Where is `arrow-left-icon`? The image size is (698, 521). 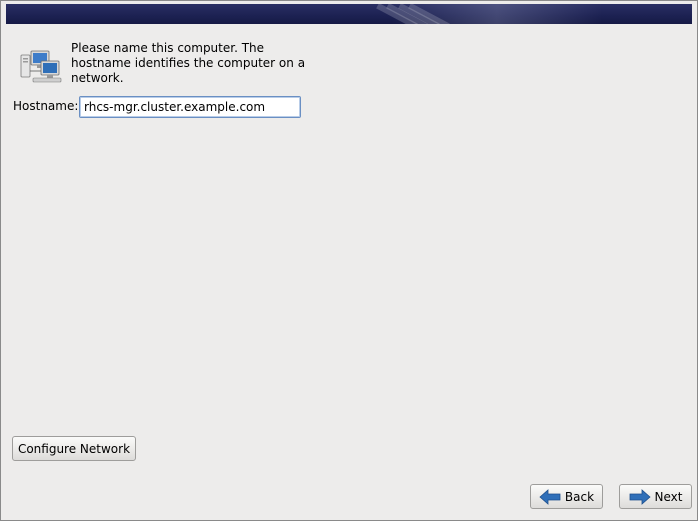 arrow-left-icon is located at coordinates (550, 496).